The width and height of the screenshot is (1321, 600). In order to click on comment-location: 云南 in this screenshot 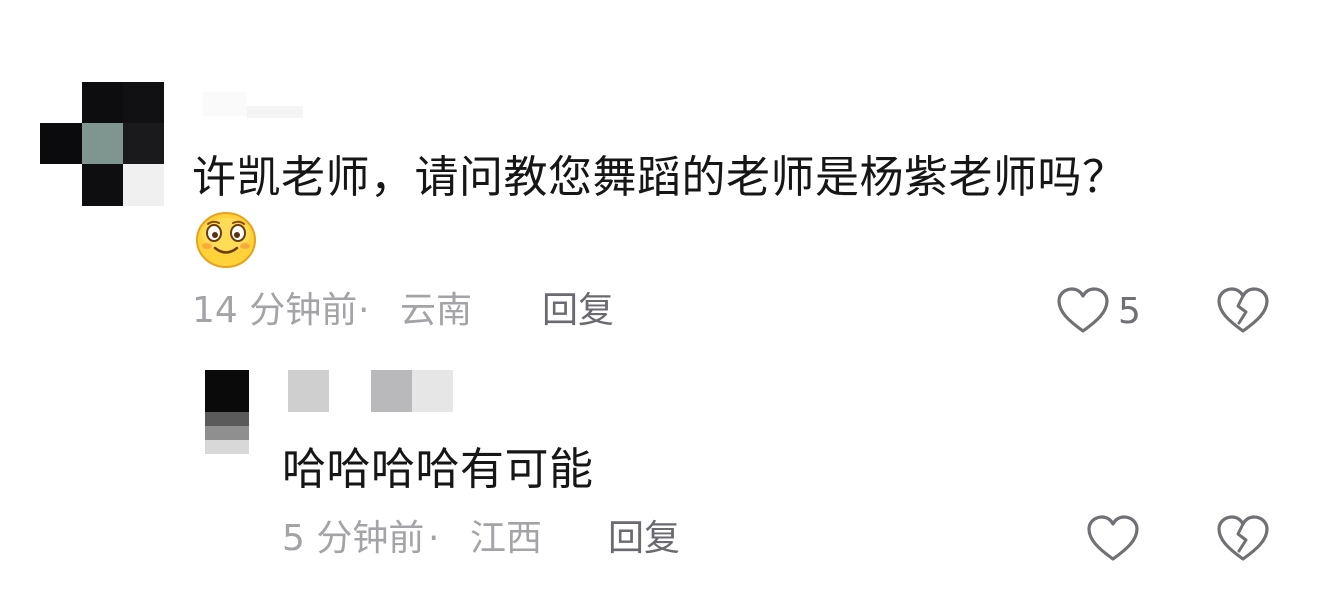, I will do `click(436, 310)`.